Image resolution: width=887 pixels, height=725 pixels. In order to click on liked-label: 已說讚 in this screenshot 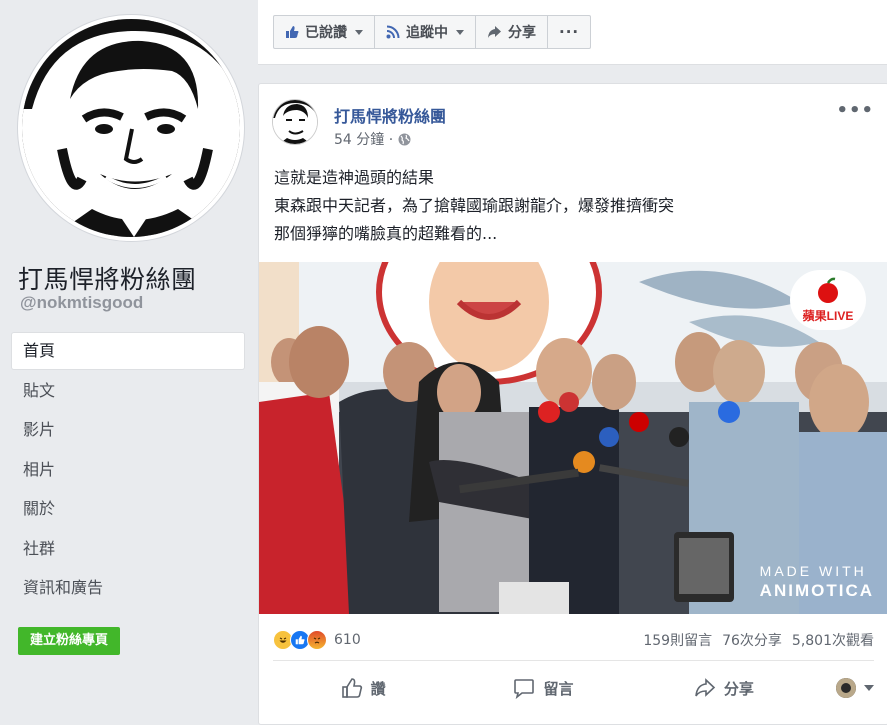, I will do `click(326, 33)`.